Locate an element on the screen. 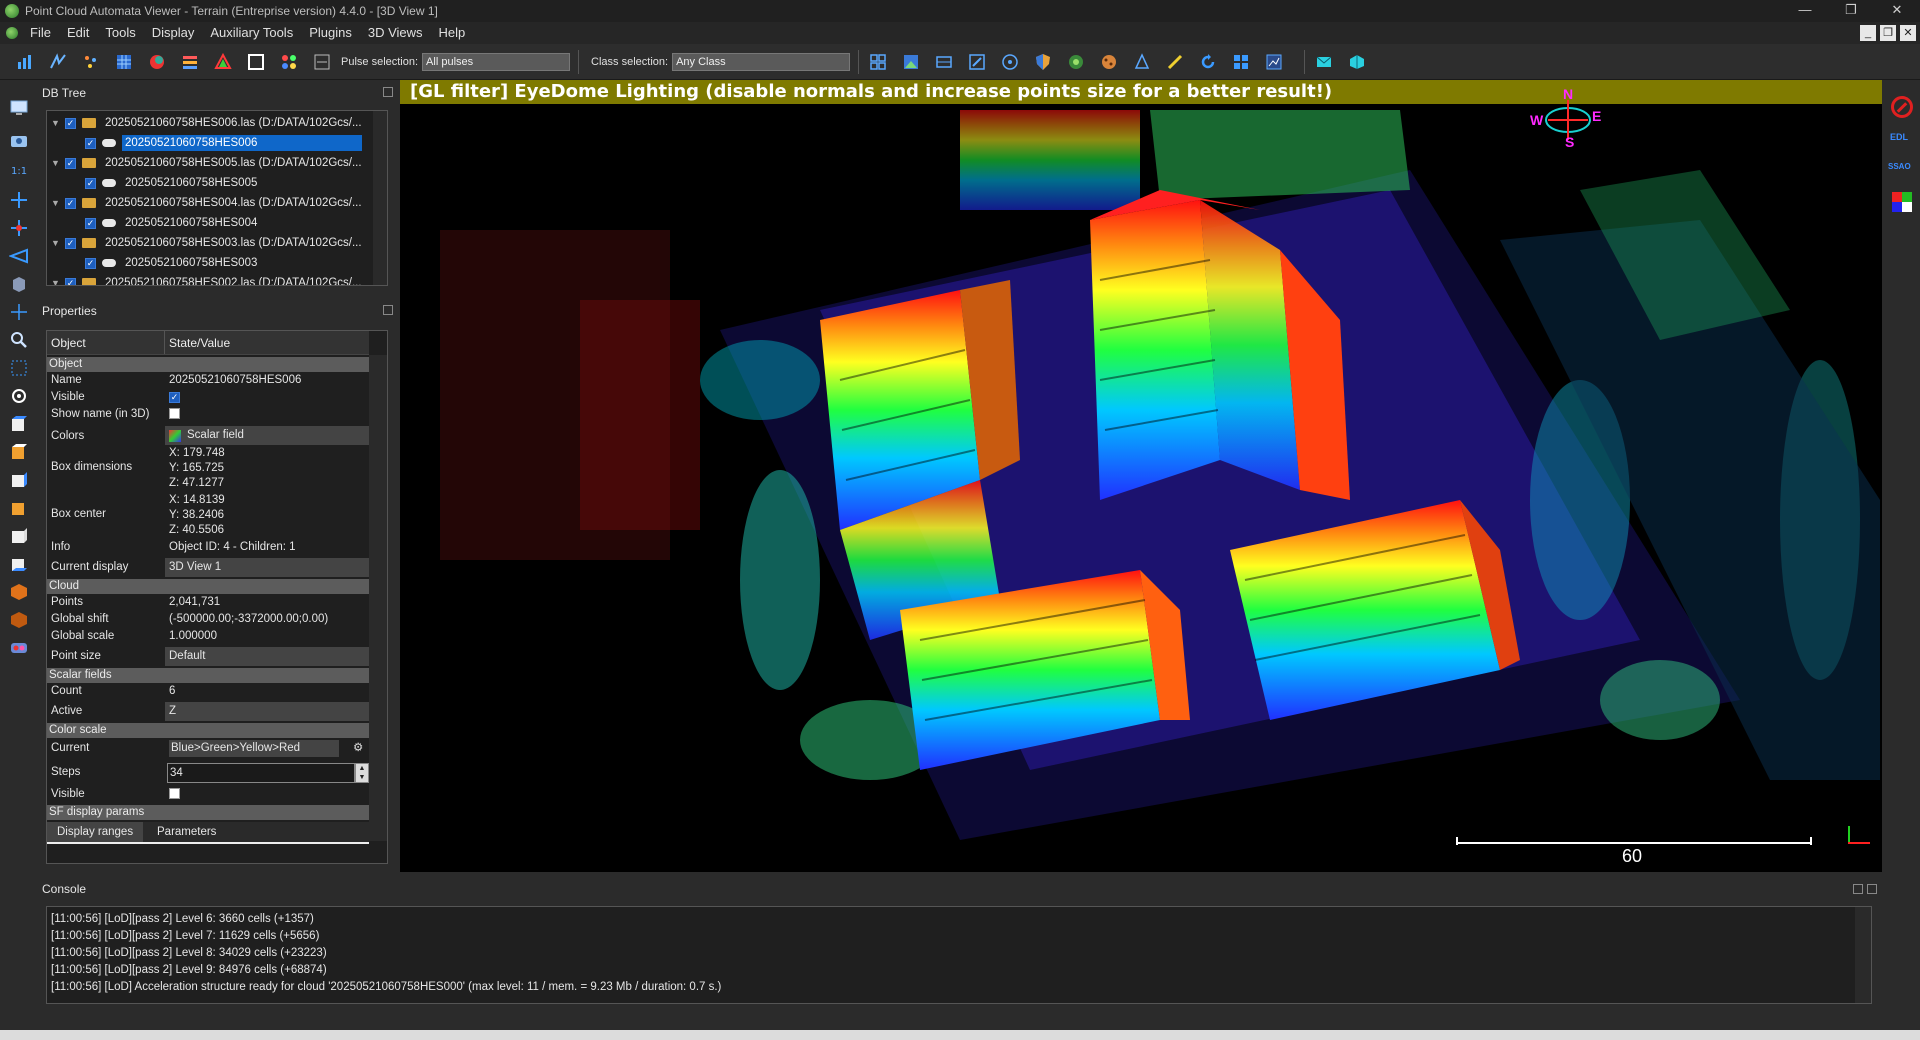  tab-display-ranges: Display ranges is located at coordinates (95, 832).